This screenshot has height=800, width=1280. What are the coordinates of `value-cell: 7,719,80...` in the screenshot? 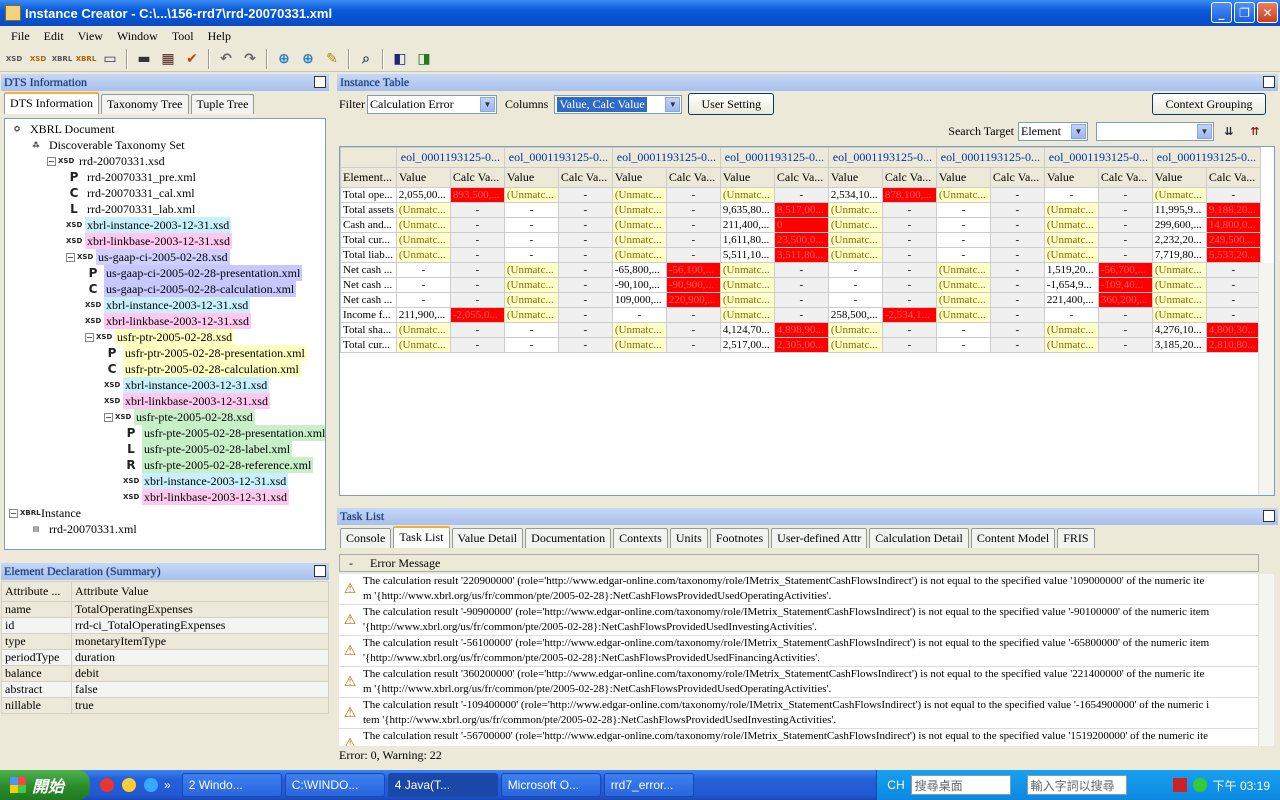 It's located at (1179, 255).